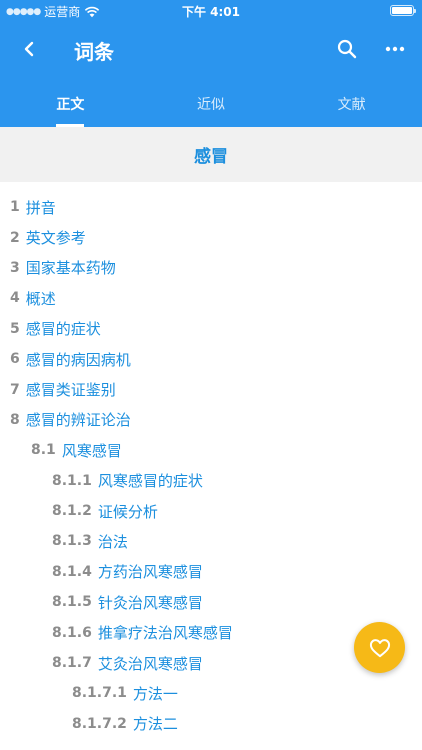 The height and width of the screenshot is (750, 422). Describe the element at coordinates (15, 328) in the screenshot. I see `toc-number: 5` at that location.